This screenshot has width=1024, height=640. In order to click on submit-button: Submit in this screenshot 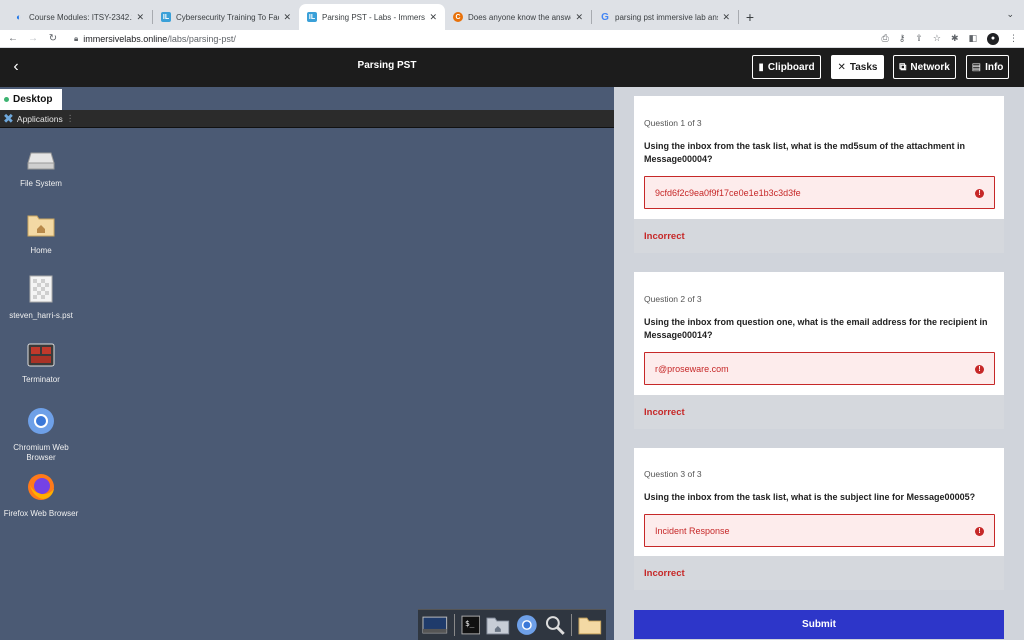, I will do `click(819, 624)`.